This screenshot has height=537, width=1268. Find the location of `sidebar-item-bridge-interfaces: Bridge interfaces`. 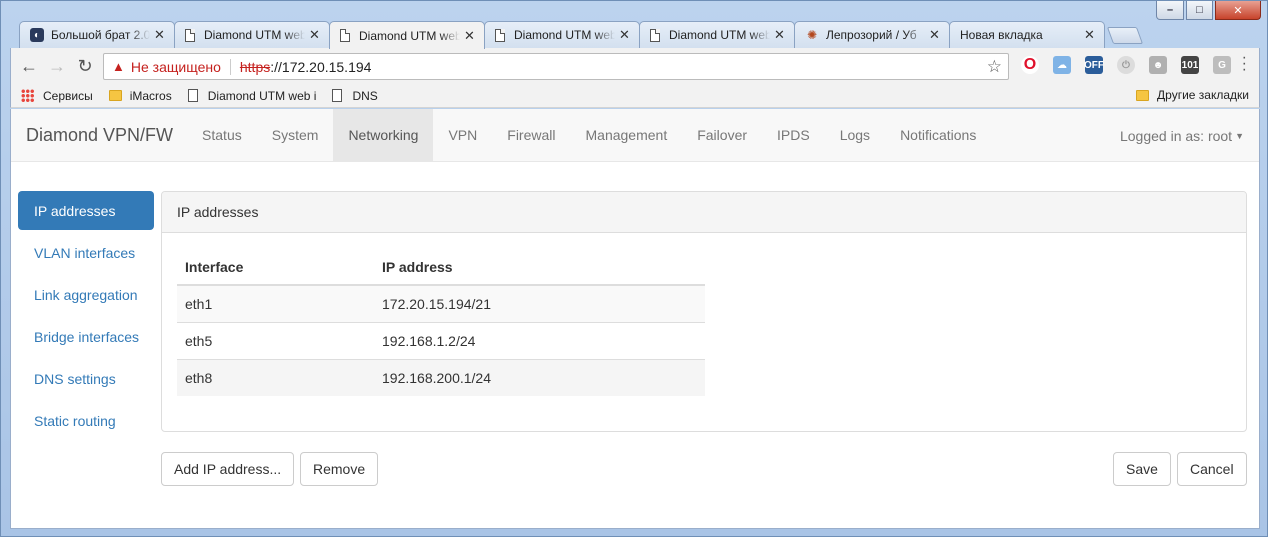

sidebar-item-bridge-interfaces: Bridge interfaces is located at coordinates (86, 336).